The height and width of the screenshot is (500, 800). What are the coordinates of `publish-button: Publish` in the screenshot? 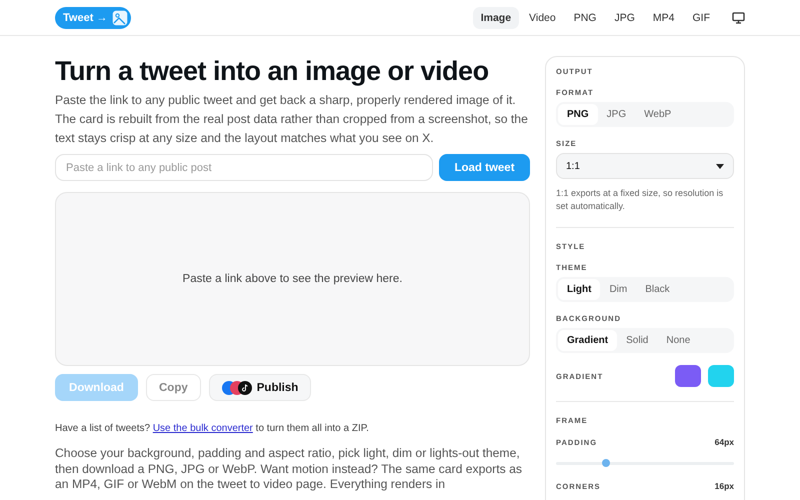 It's located at (260, 387).